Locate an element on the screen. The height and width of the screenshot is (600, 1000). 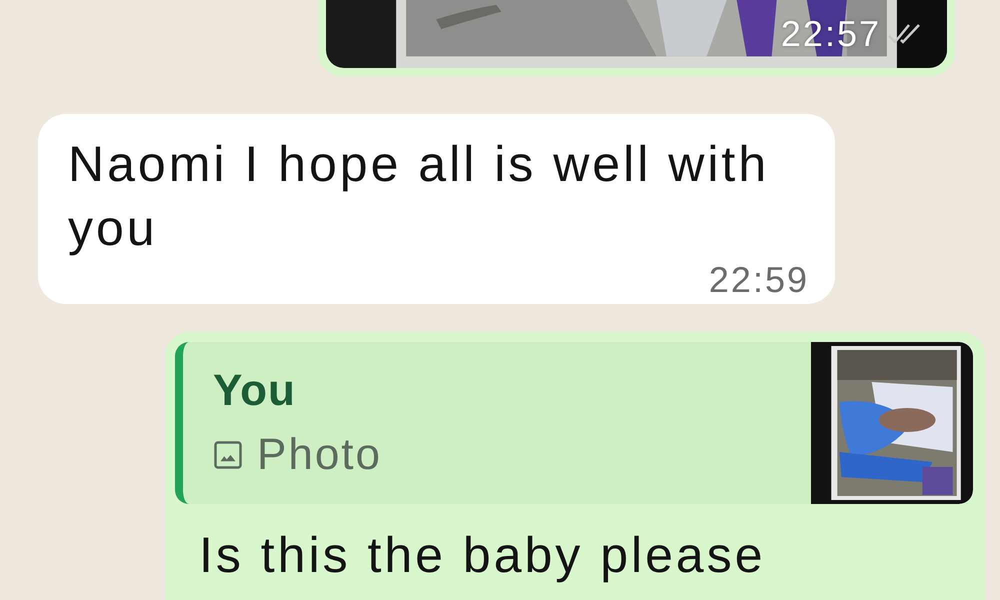
quote-label: Photo is located at coordinates (319, 455).